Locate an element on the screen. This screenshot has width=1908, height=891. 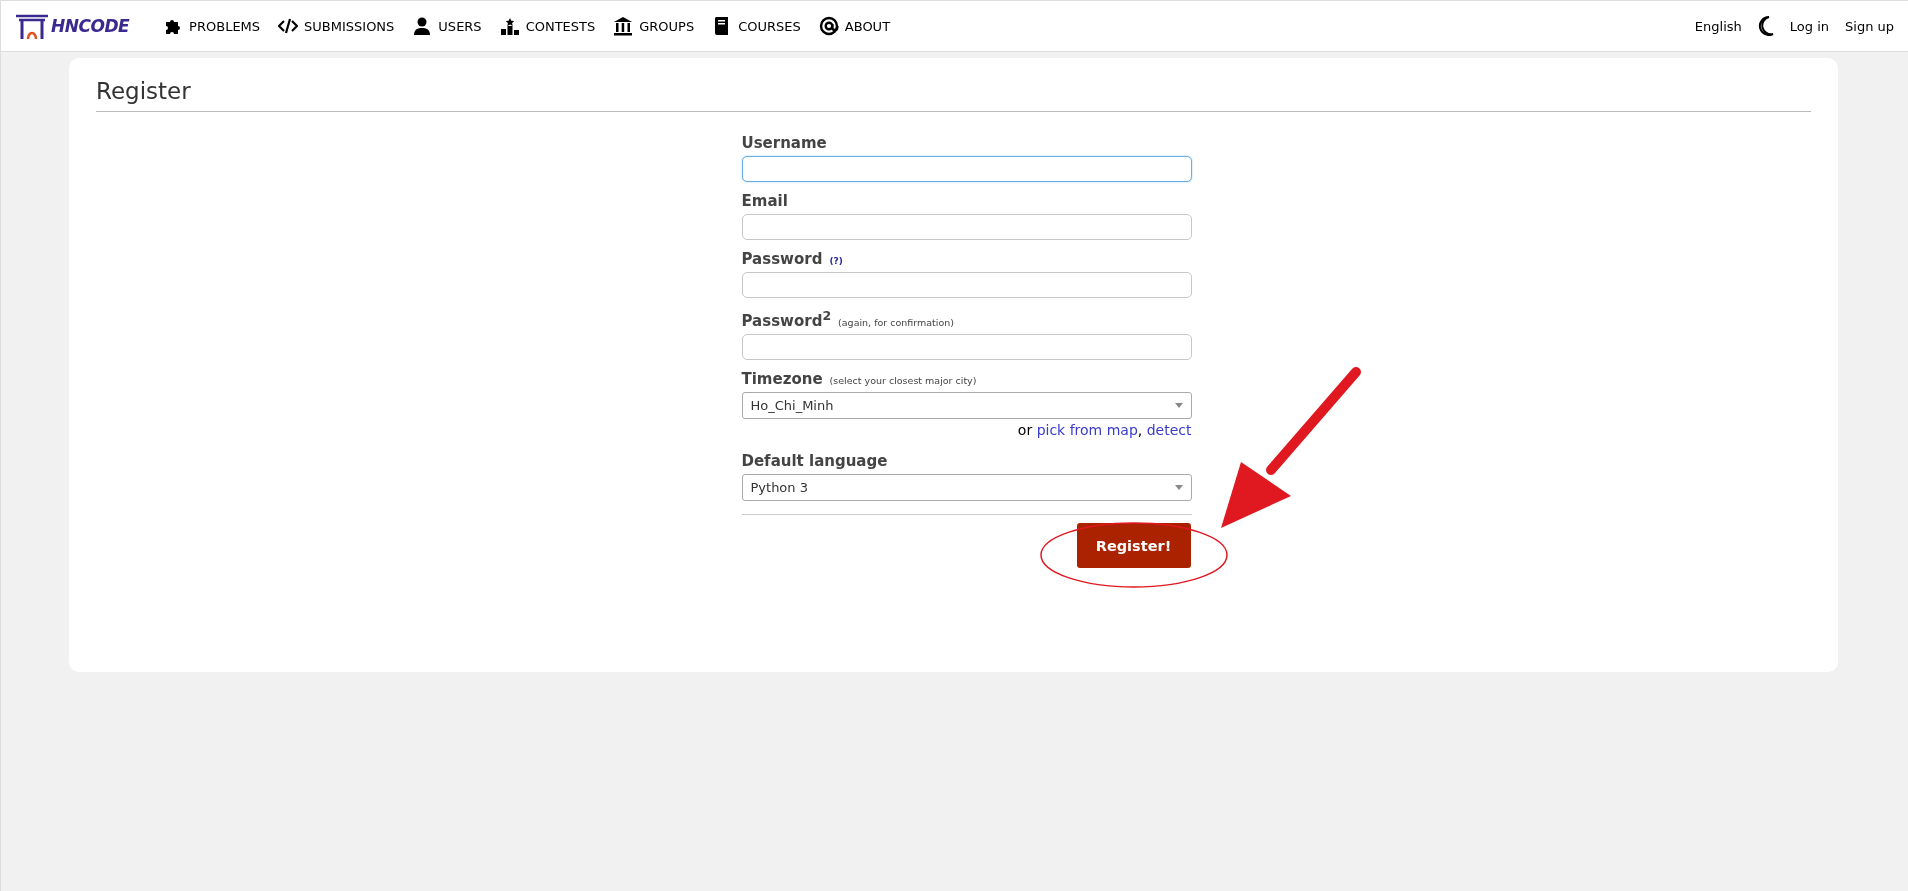
help-link: (?) is located at coordinates (836, 261).